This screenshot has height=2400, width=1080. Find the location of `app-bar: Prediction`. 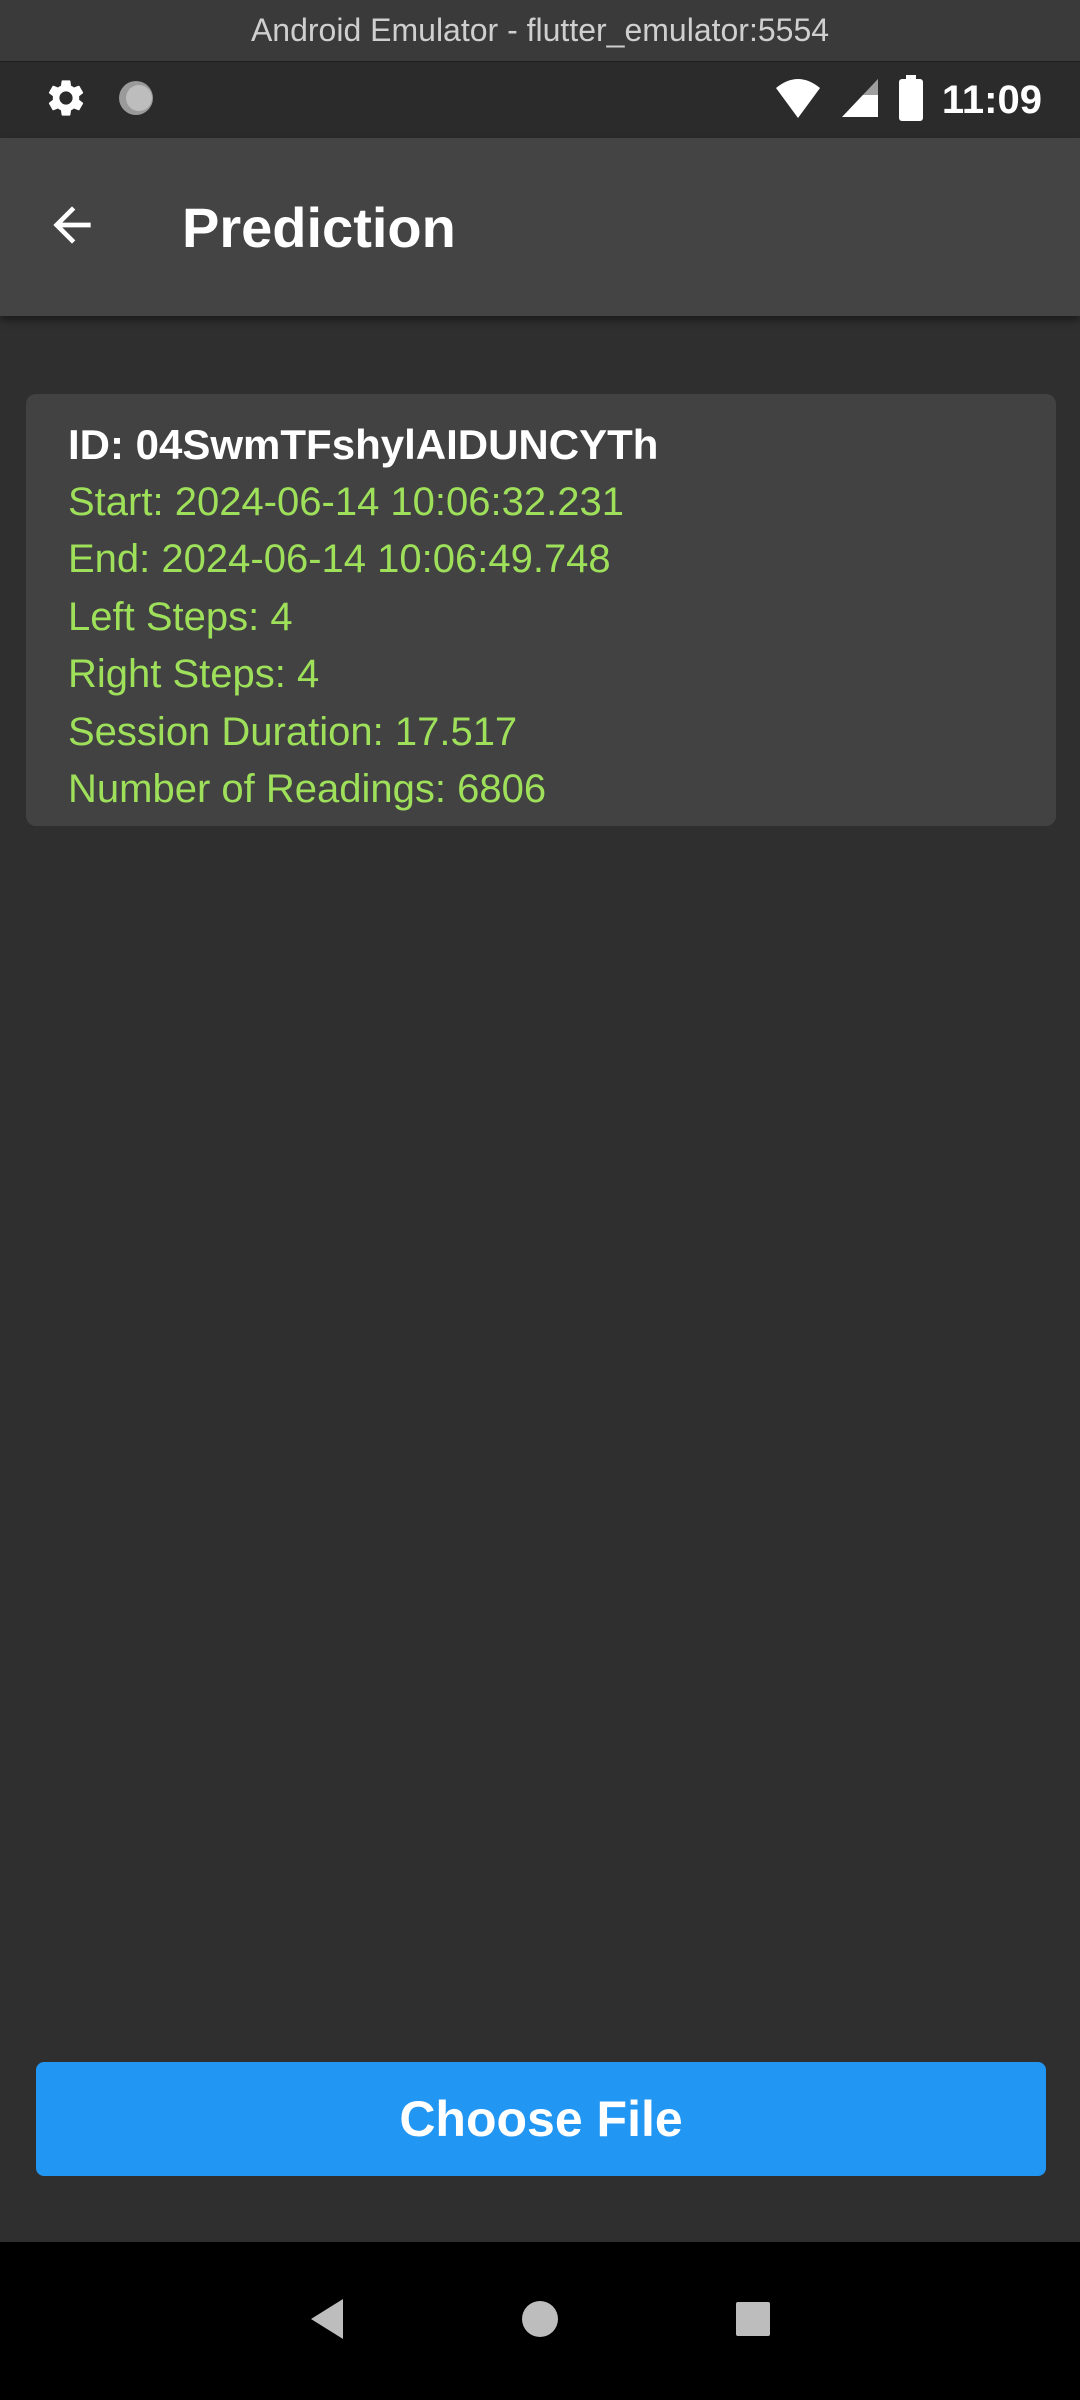

app-bar: Prediction is located at coordinates (540, 227).